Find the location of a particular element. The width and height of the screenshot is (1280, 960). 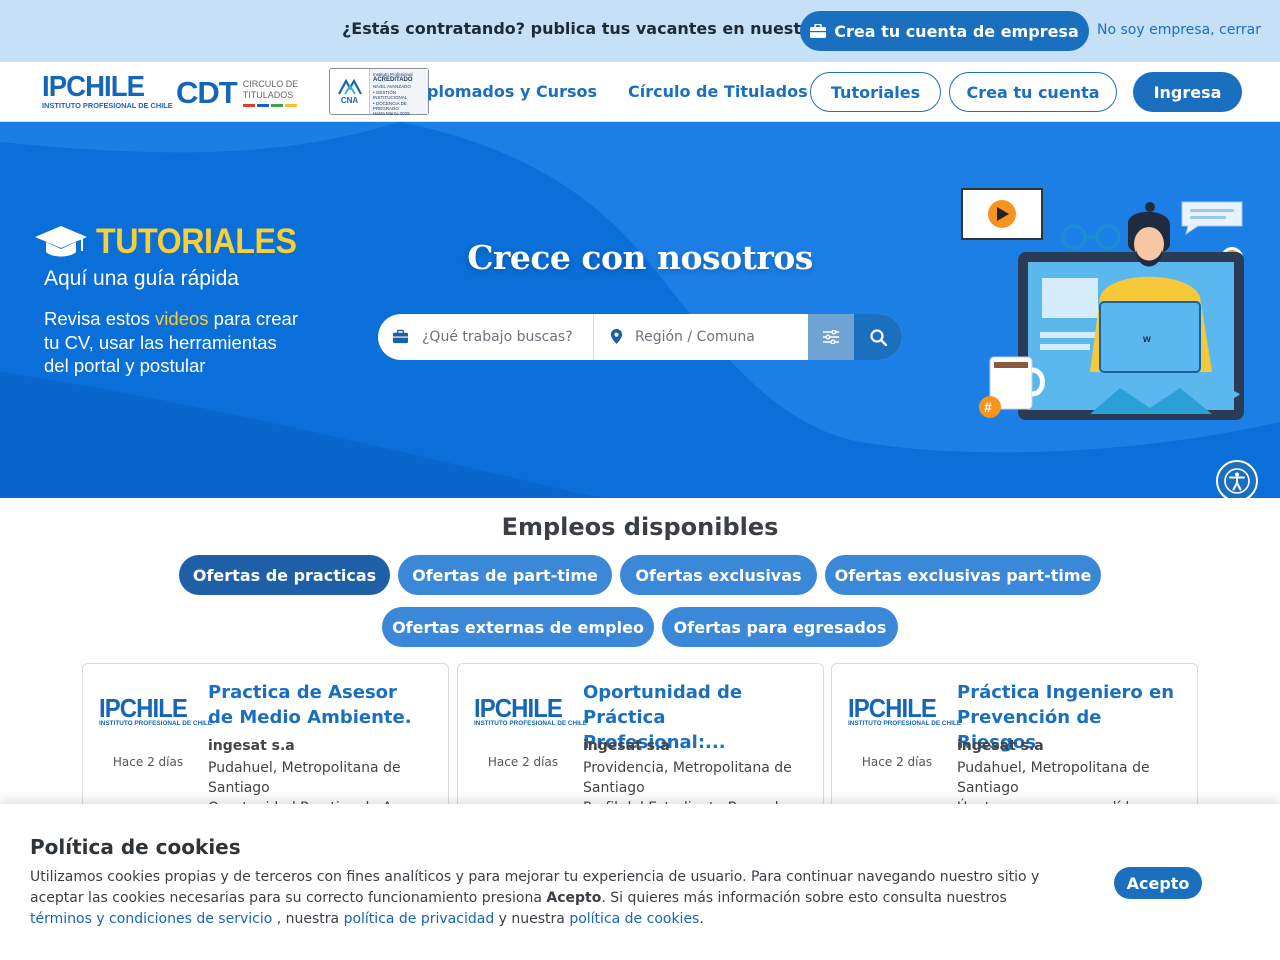

create-company-account-button: Crea tu cuenta de empresa is located at coordinates (944, 31).